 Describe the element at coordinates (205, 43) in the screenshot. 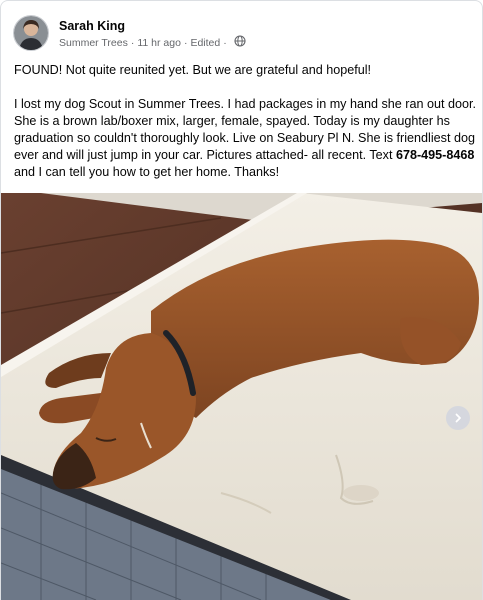

I see `edited-label: Edited` at that location.